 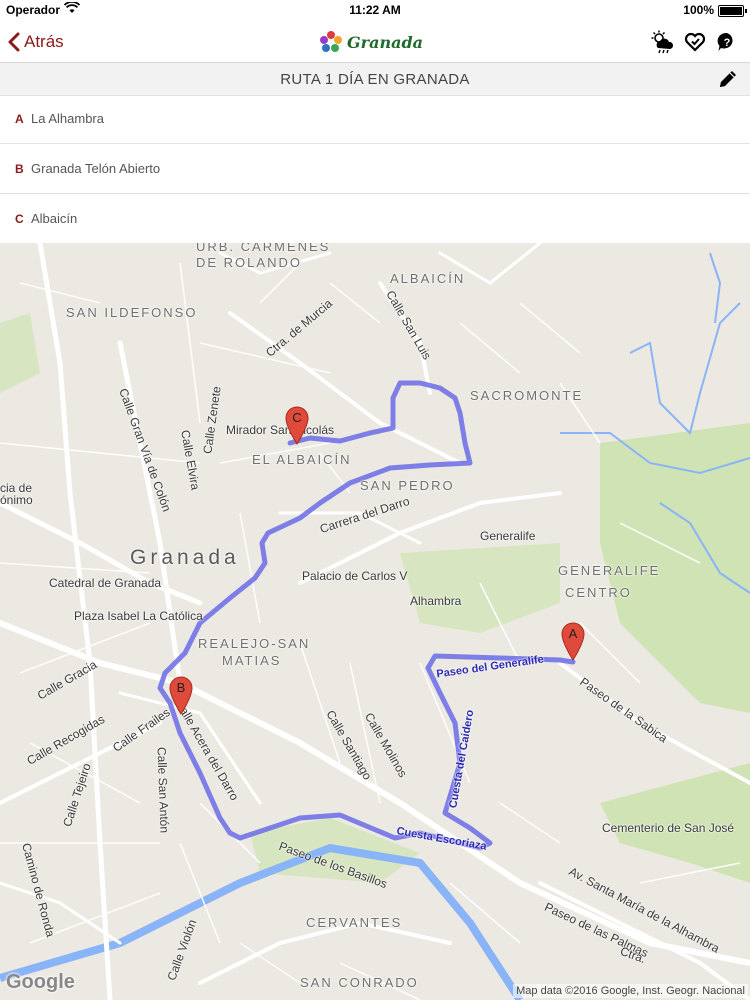 I want to click on map-label: Mirador San Nicolás, so click(x=280, y=430).